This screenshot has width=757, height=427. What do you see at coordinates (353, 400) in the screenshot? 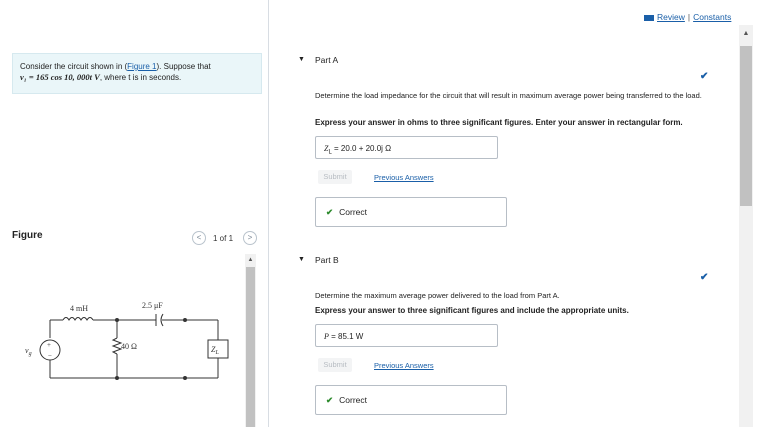
I see `part-b-result-text: Correct` at bounding box center [353, 400].